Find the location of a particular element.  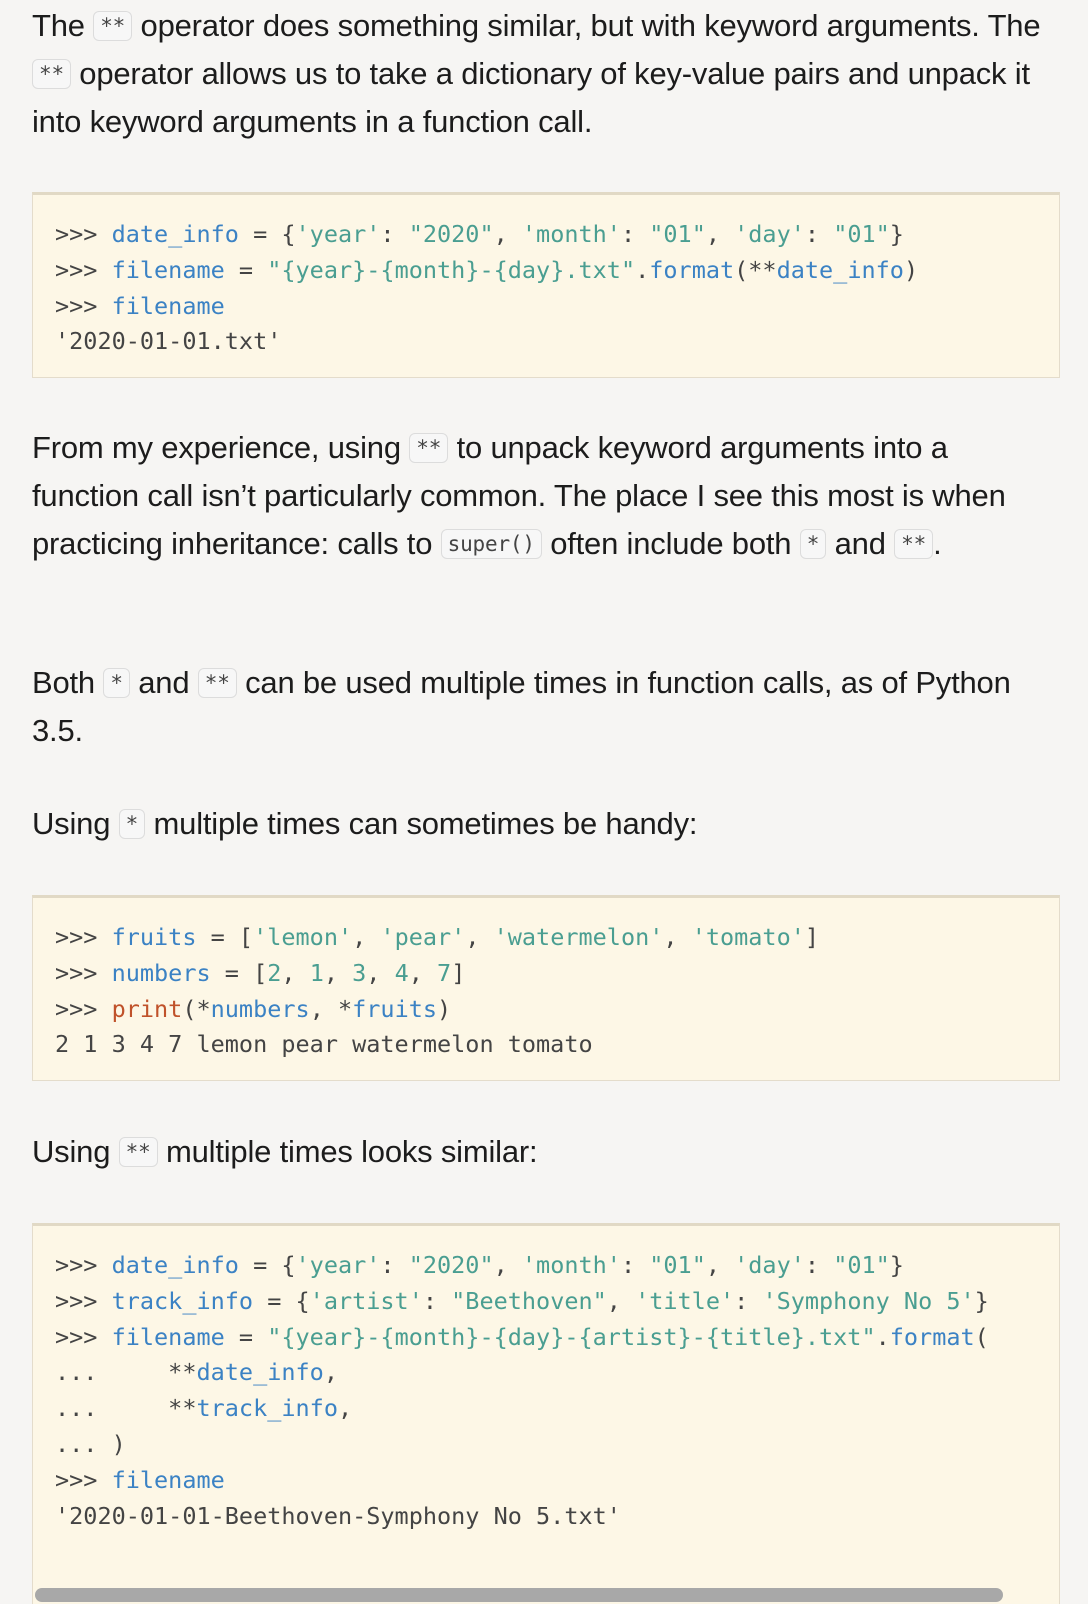

text: often include both is located at coordinates (670, 543).